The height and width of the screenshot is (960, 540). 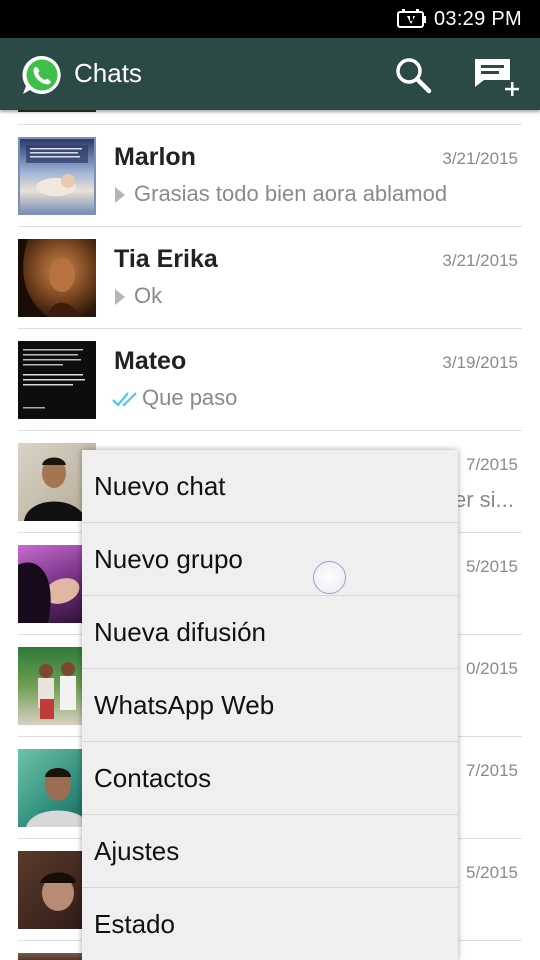 What do you see at coordinates (270, 559) in the screenshot?
I see `menu-item-nuevo-grupo: Nuevo grupo` at bounding box center [270, 559].